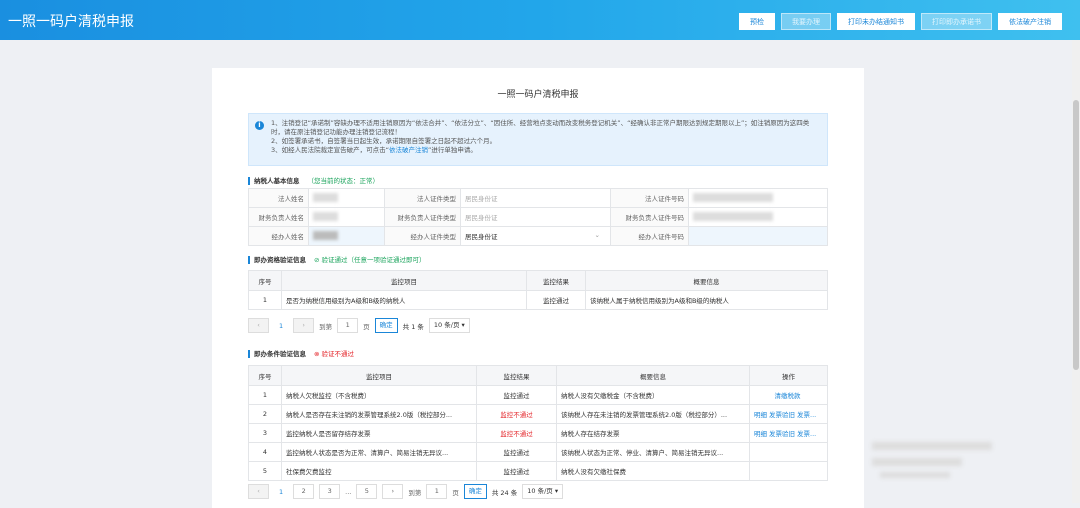 This screenshot has height=508, width=1080. I want to click on cell-item: 社保费欠费监控, so click(379, 471).